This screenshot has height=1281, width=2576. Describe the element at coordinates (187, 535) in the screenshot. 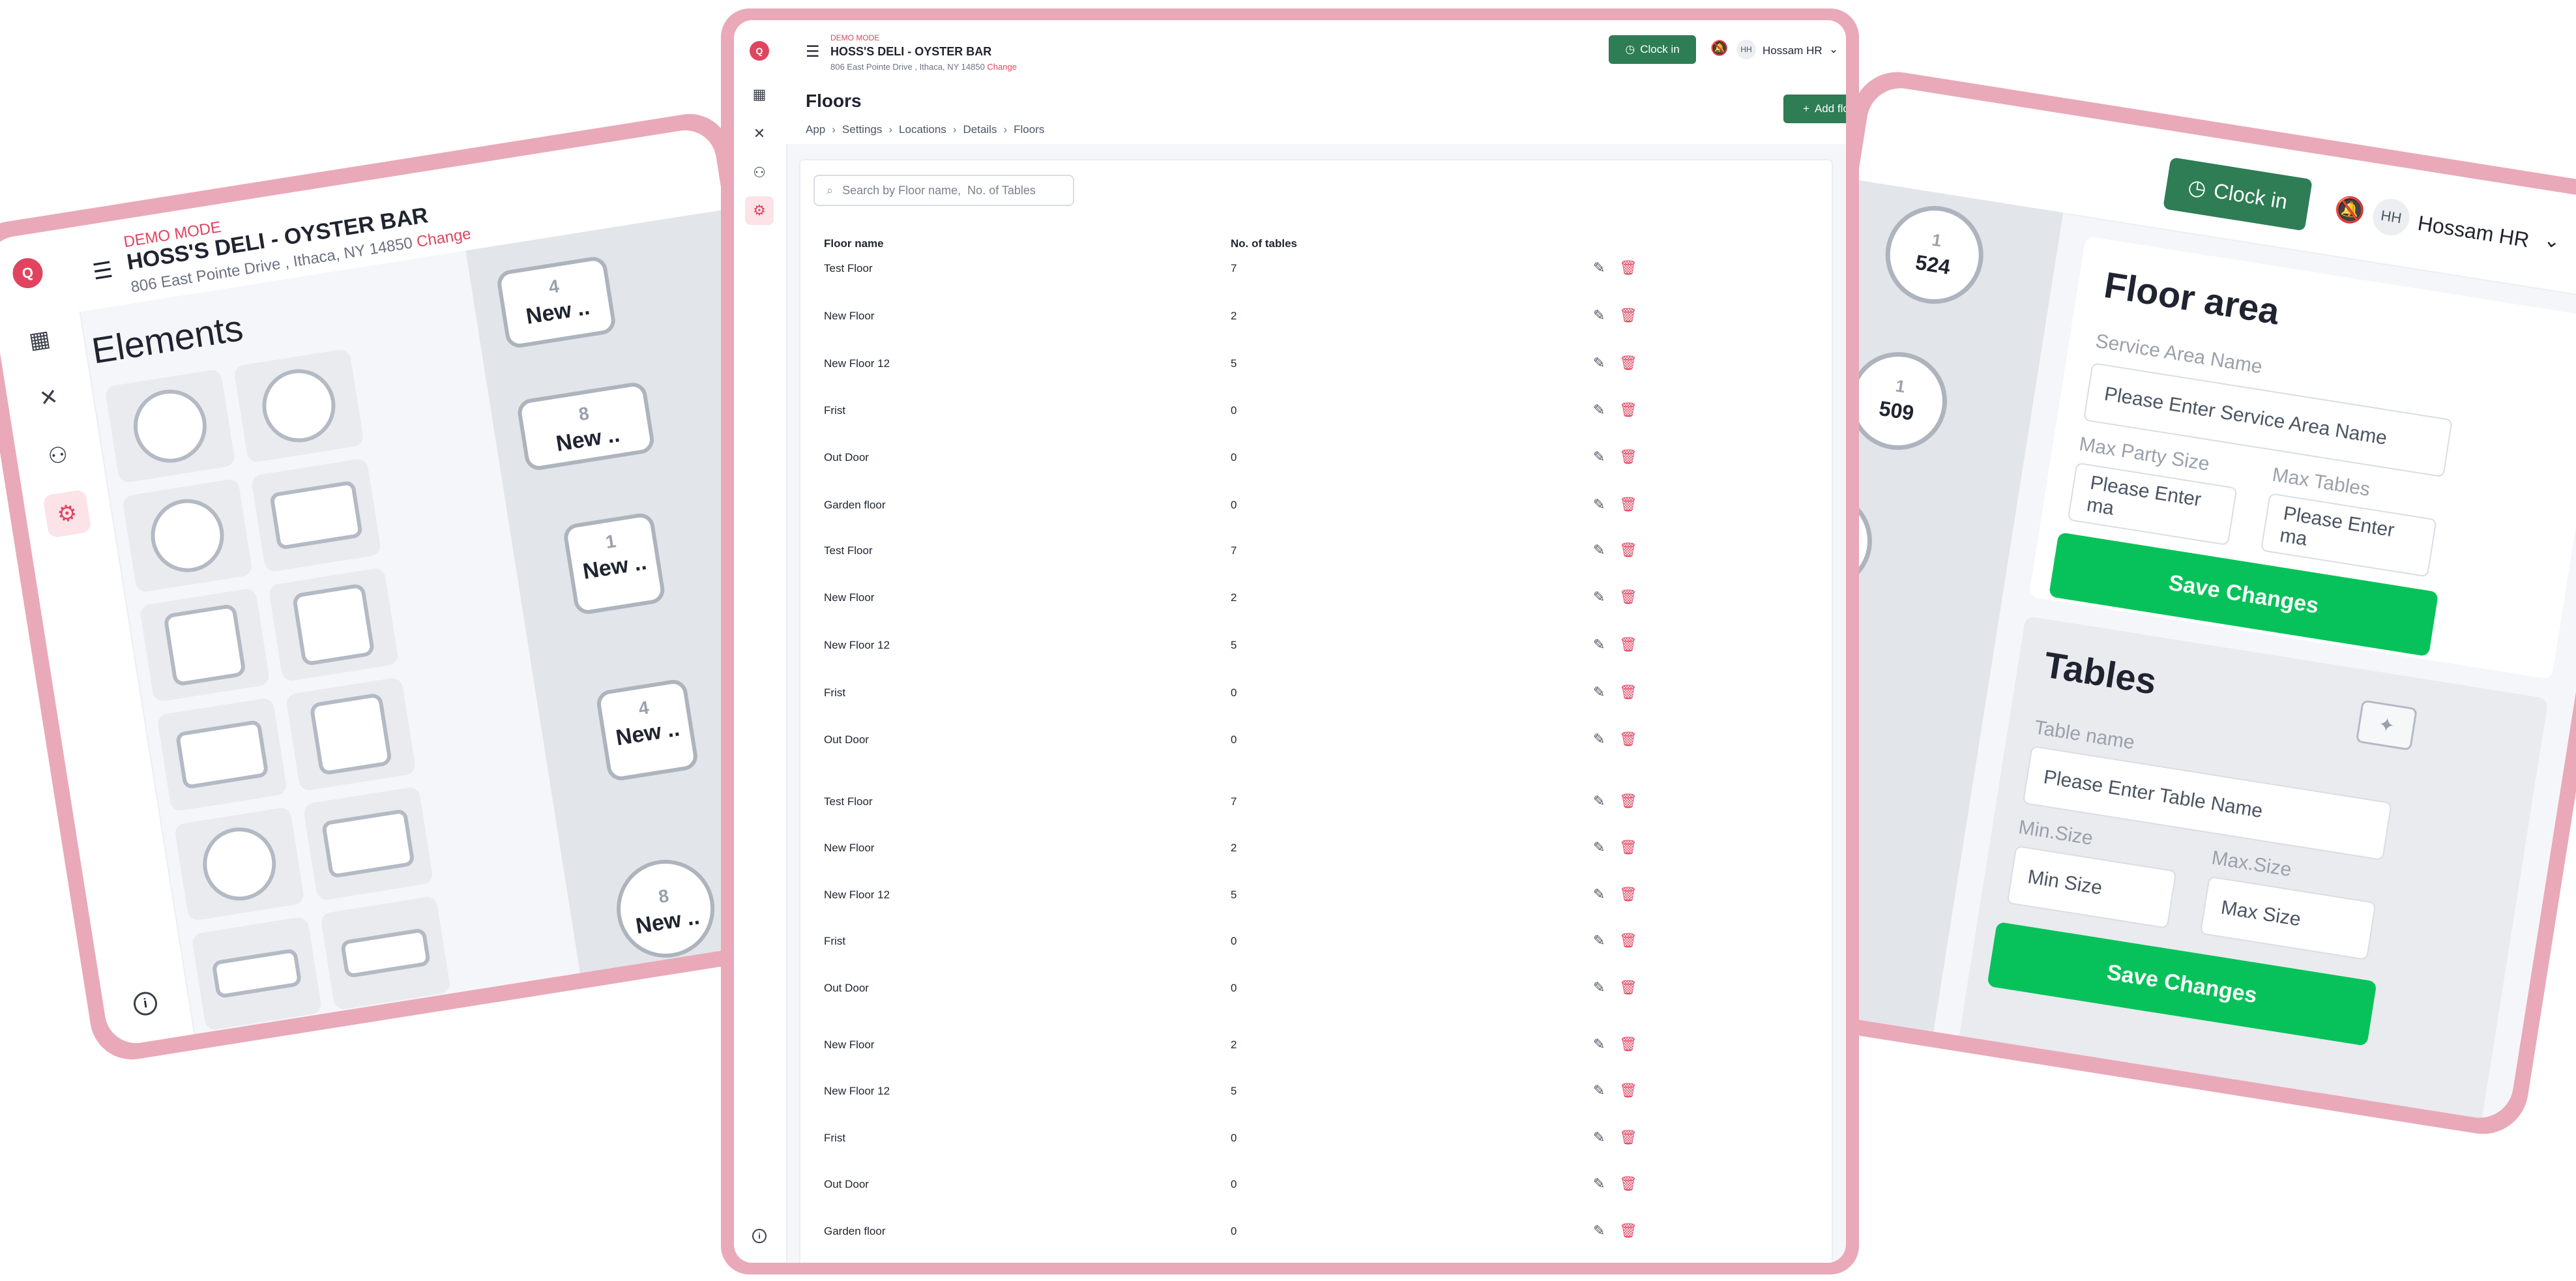

I see `element-round-small` at that location.